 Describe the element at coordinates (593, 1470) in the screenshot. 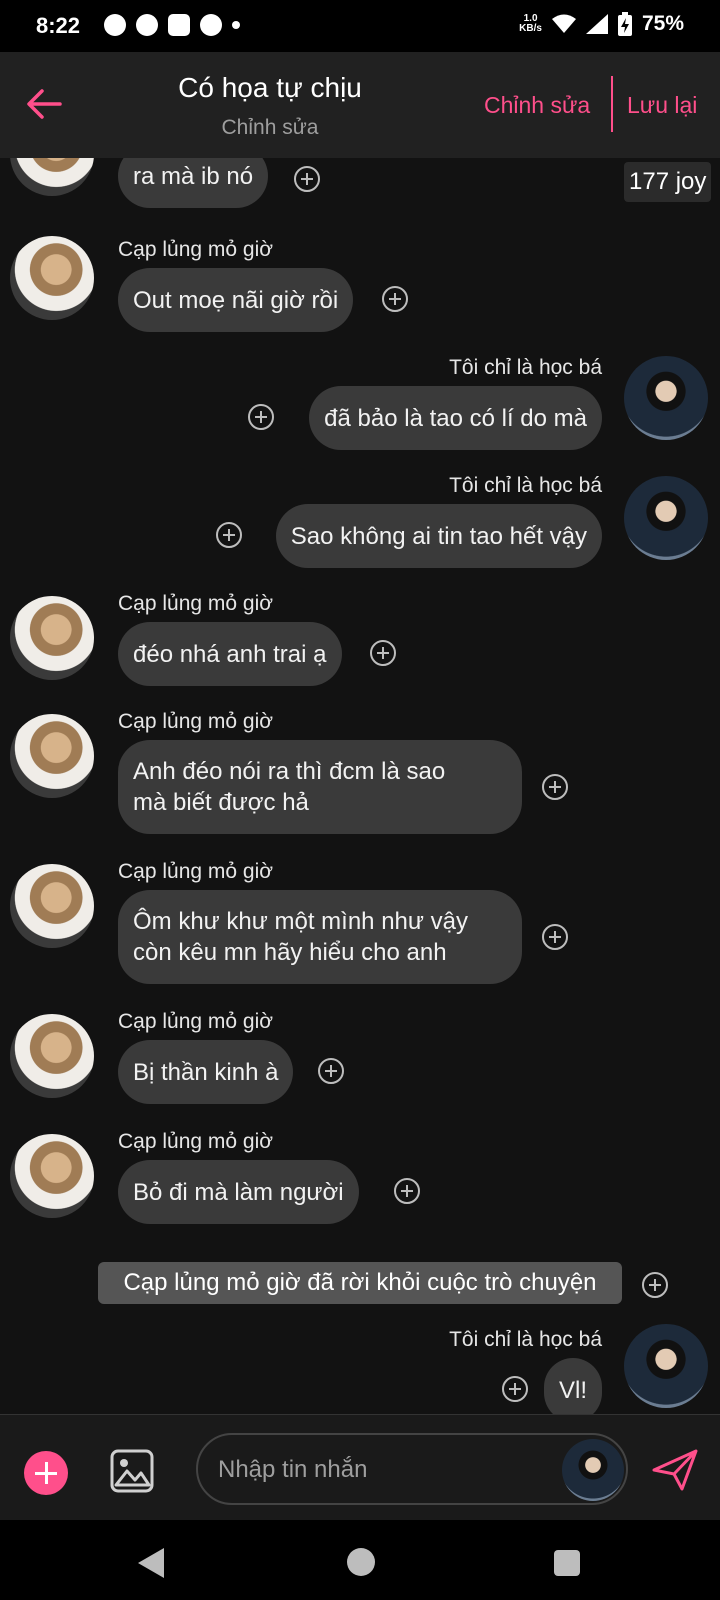

I see `sender-avatar` at that location.